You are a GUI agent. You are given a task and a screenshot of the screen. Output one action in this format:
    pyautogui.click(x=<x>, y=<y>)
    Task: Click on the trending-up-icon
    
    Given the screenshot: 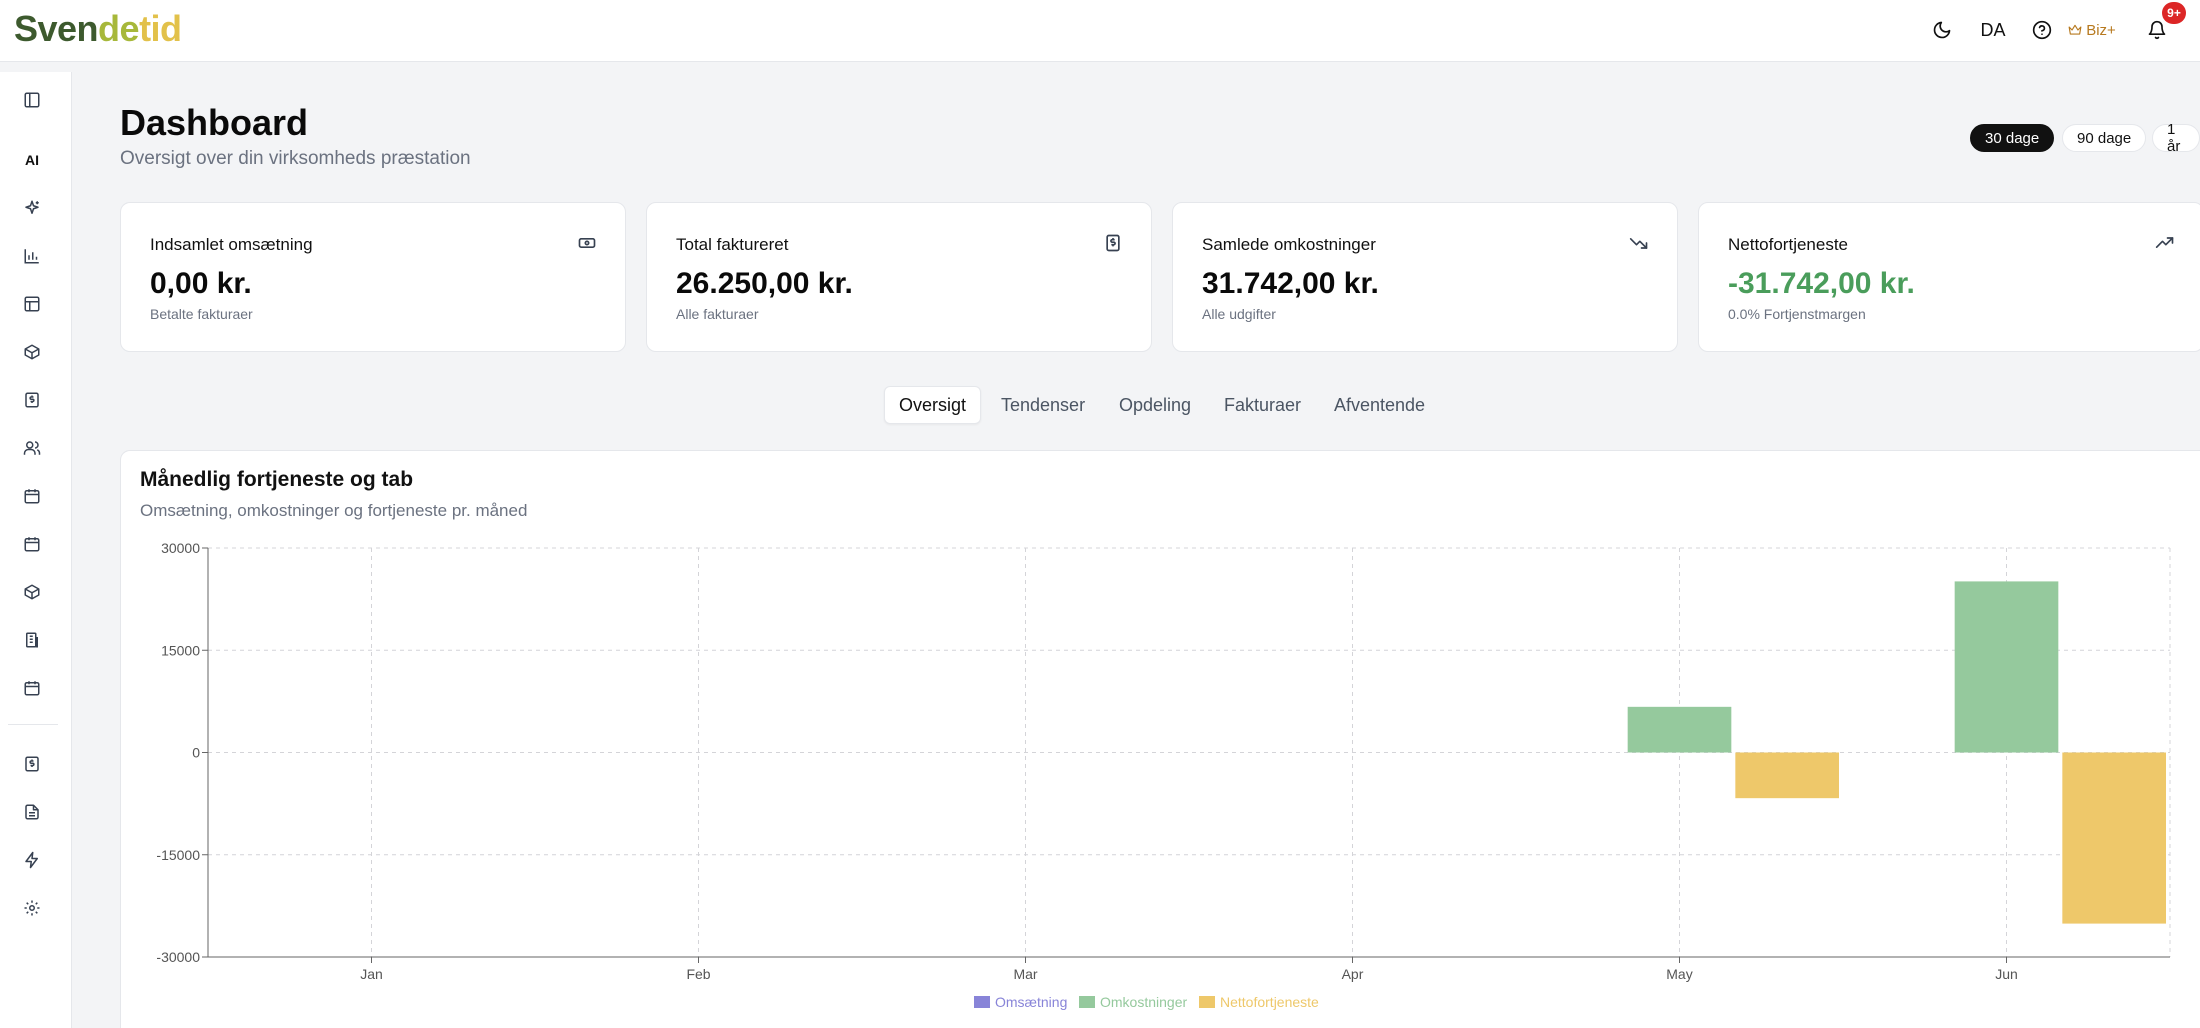 What is the action you would take?
    pyautogui.click(x=2165, y=243)
    